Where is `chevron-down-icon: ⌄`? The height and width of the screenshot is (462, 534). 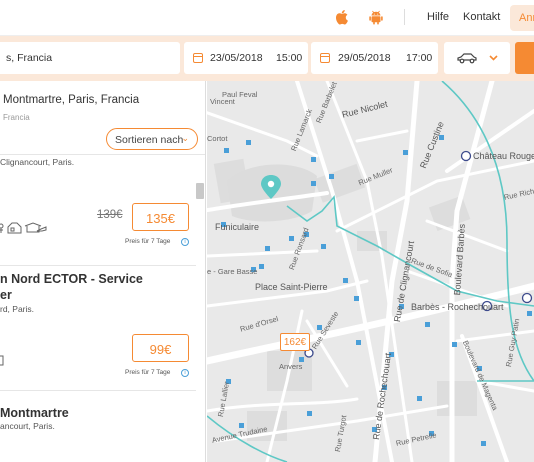
chevron-down-icon: ⌄ is located at coordinates (185, 138).